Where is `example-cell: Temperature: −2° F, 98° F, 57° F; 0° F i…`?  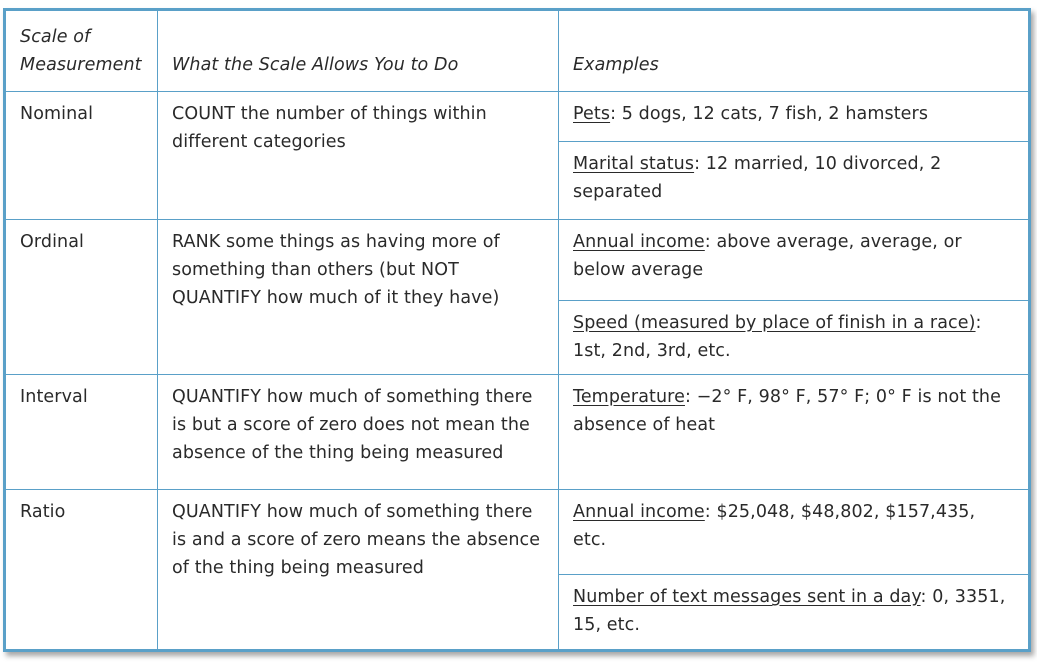 example-cell: Temperature: −2° F, 98° F, 57° F; 0° F i… is located at coordinates (793, 431).